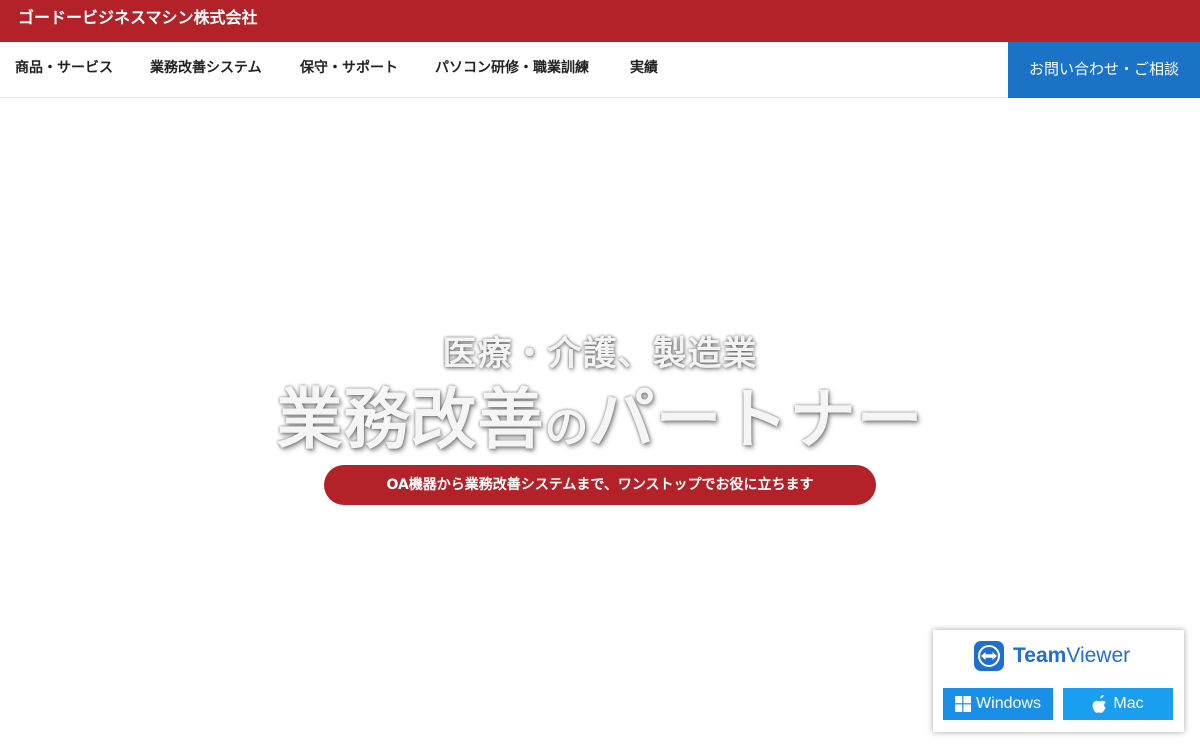 The height and width of the screenshot is (750, 1200). I want to click on contact-button: お問い合わせ・ご相談, so click(1104, 70).